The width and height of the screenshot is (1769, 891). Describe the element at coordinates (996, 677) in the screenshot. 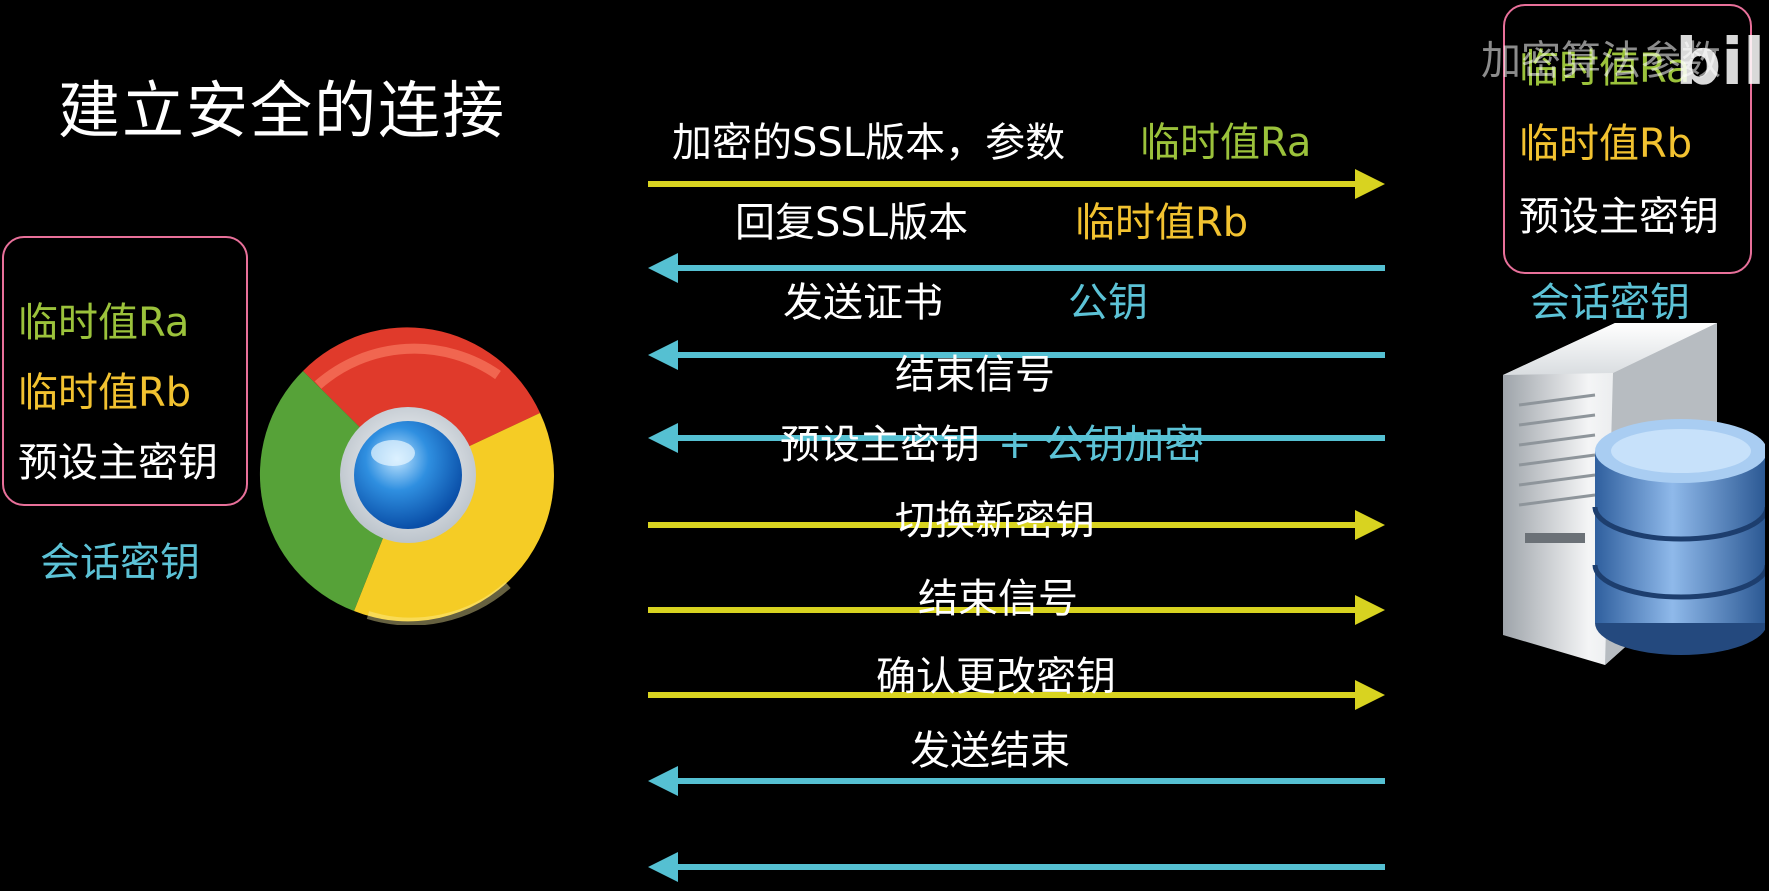

I see `message-8-label-1: 确认更改密钥` at that location.